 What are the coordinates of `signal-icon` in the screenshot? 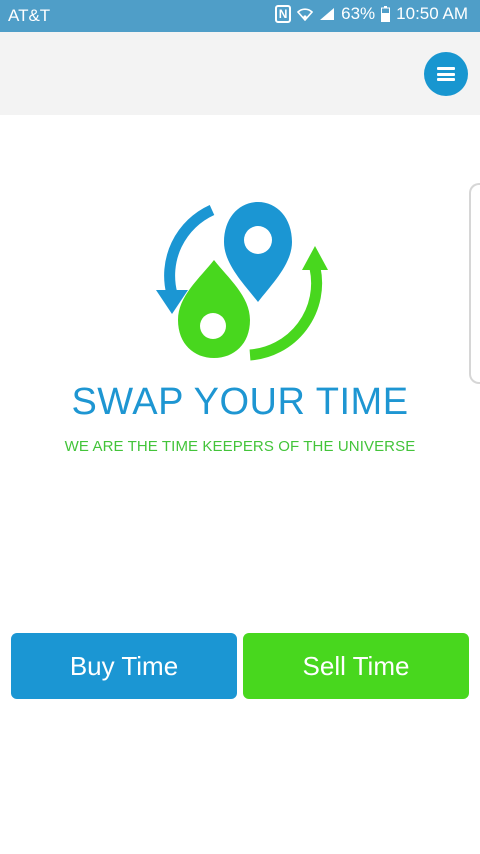 It's located at (327, 14).